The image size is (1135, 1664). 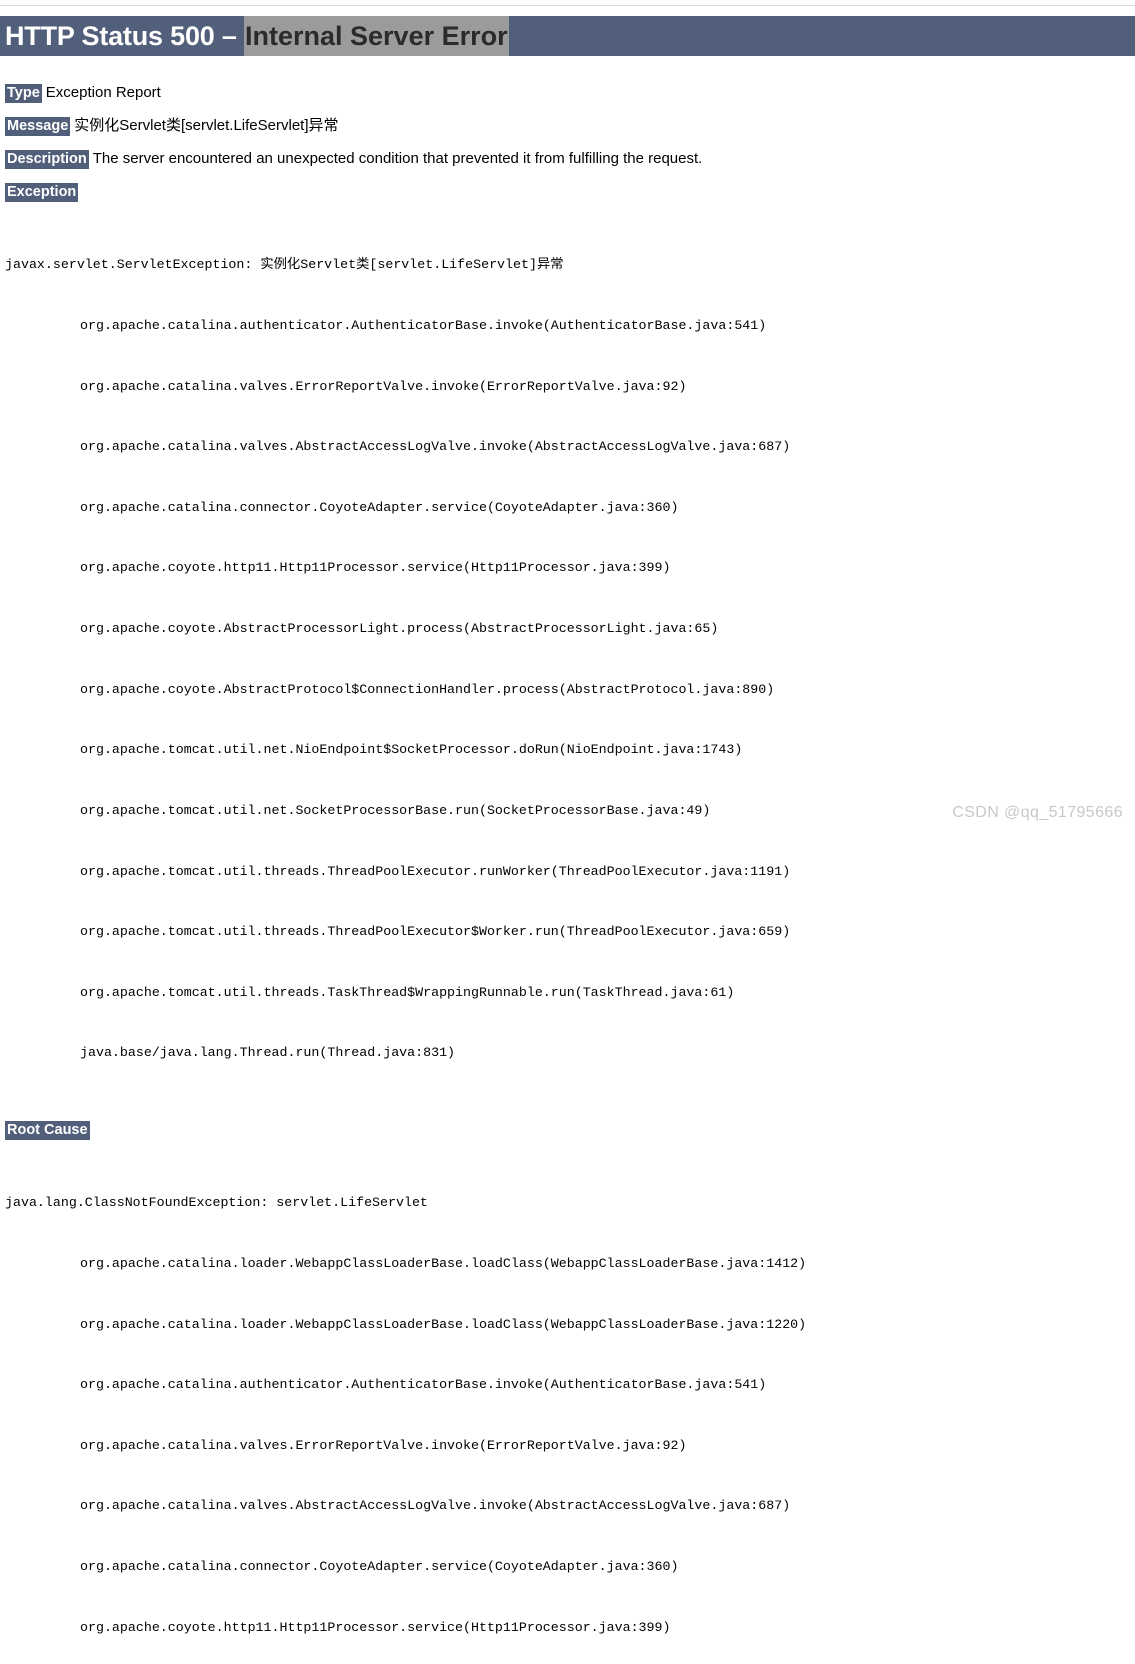 What do you see at coordinates (1037, 812) in the screenshot?
I see `csdn-watermark: CSDN @qq_51795666` at bounding box center [1037, 812].